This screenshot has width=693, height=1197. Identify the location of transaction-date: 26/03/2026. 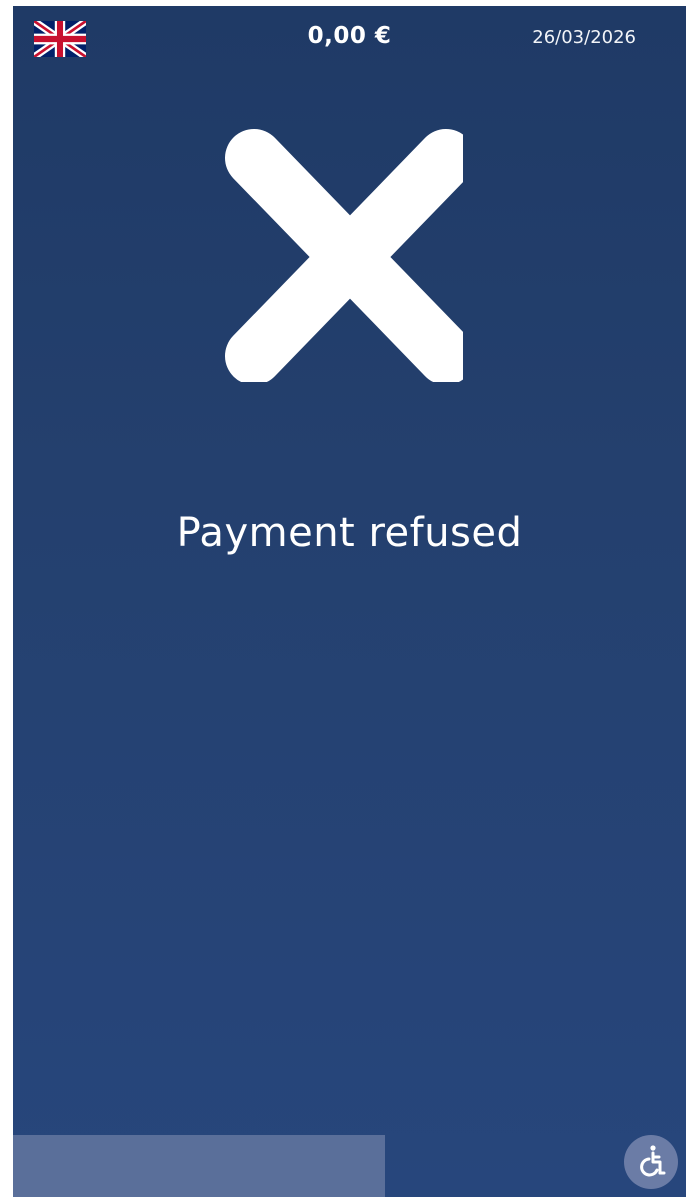
(584, 37).